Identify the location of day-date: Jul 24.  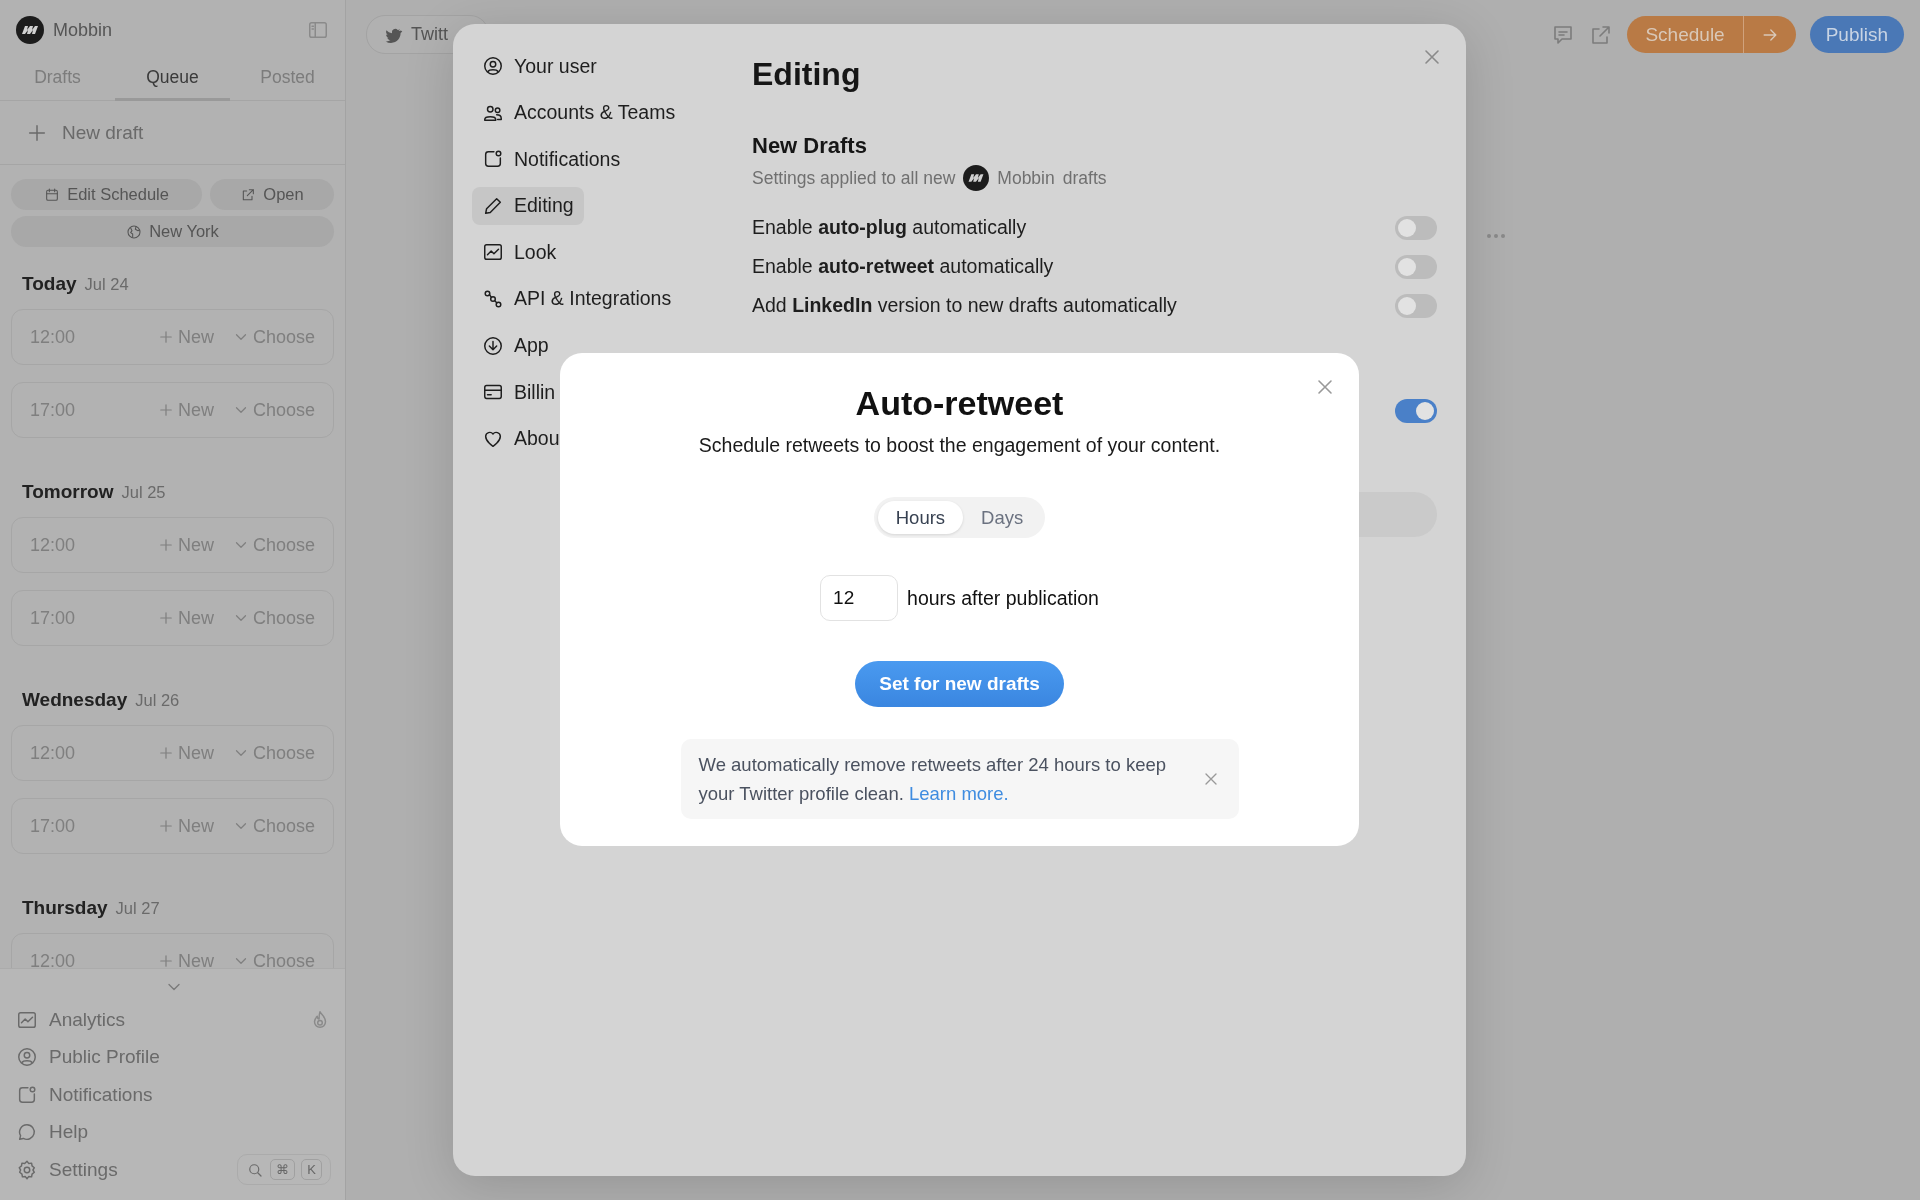
(106, 284).